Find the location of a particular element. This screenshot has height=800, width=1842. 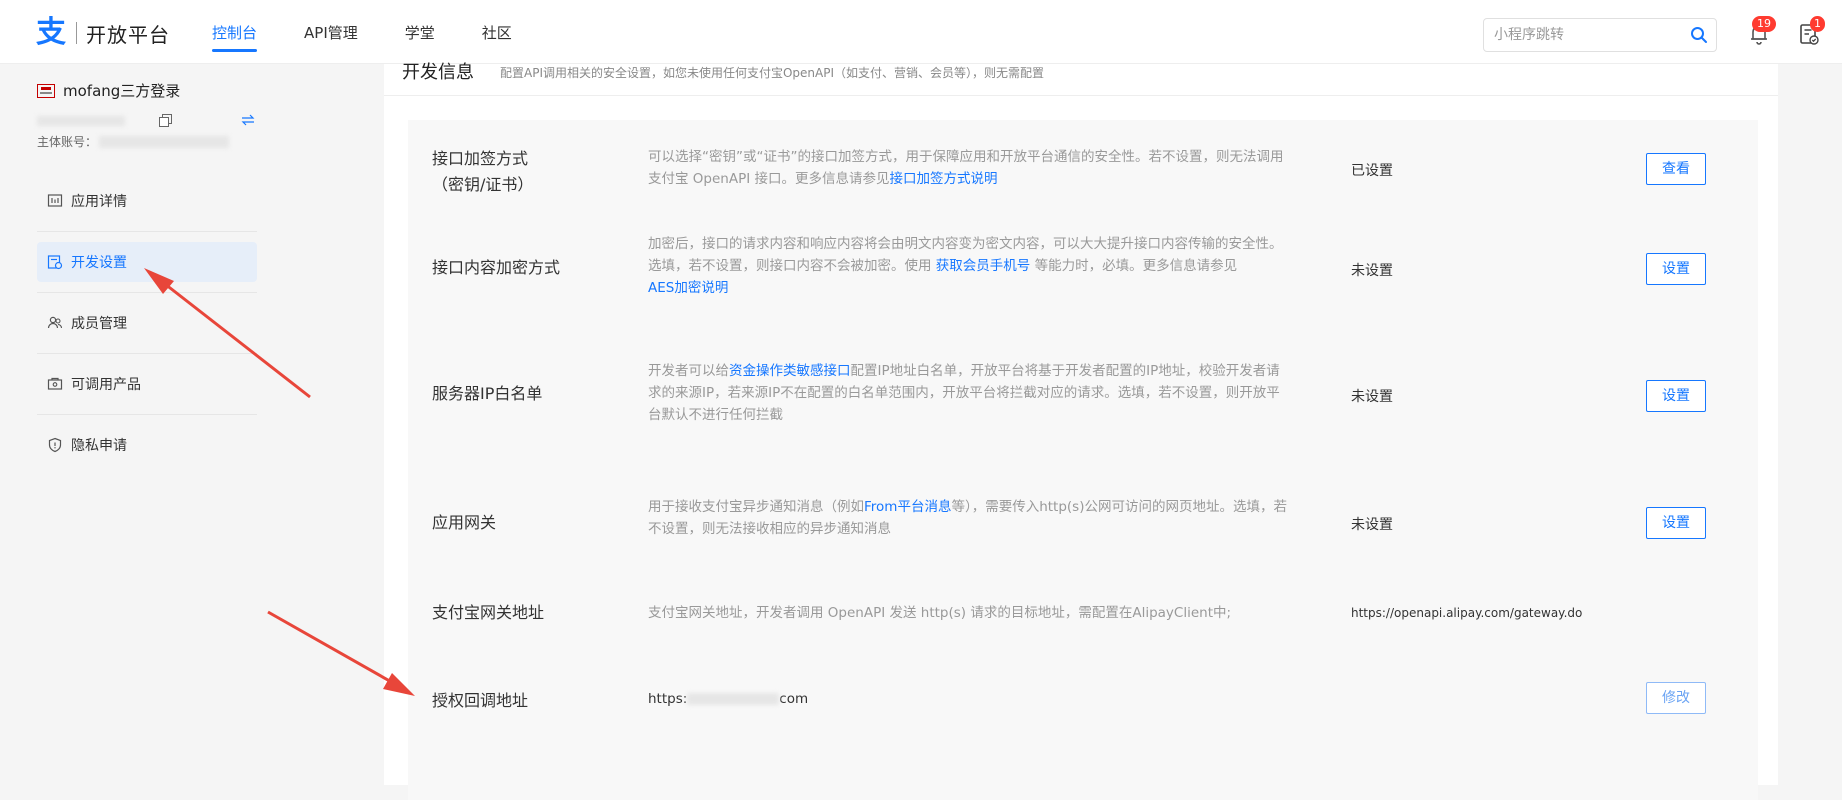

auth-callback-url: https: com is located at coordinates (970, 699).